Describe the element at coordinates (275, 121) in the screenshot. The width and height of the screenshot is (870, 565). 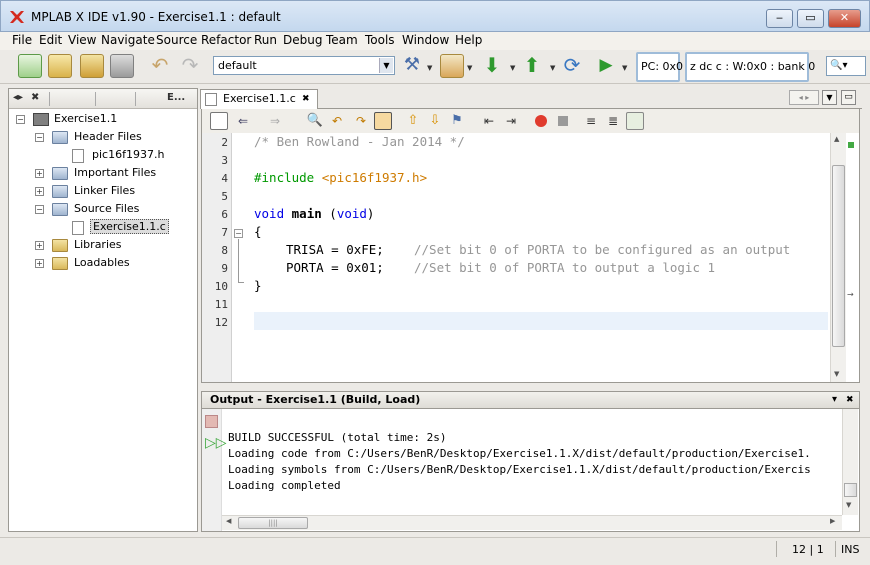
I see `forward-icon: ⇒` at that location.